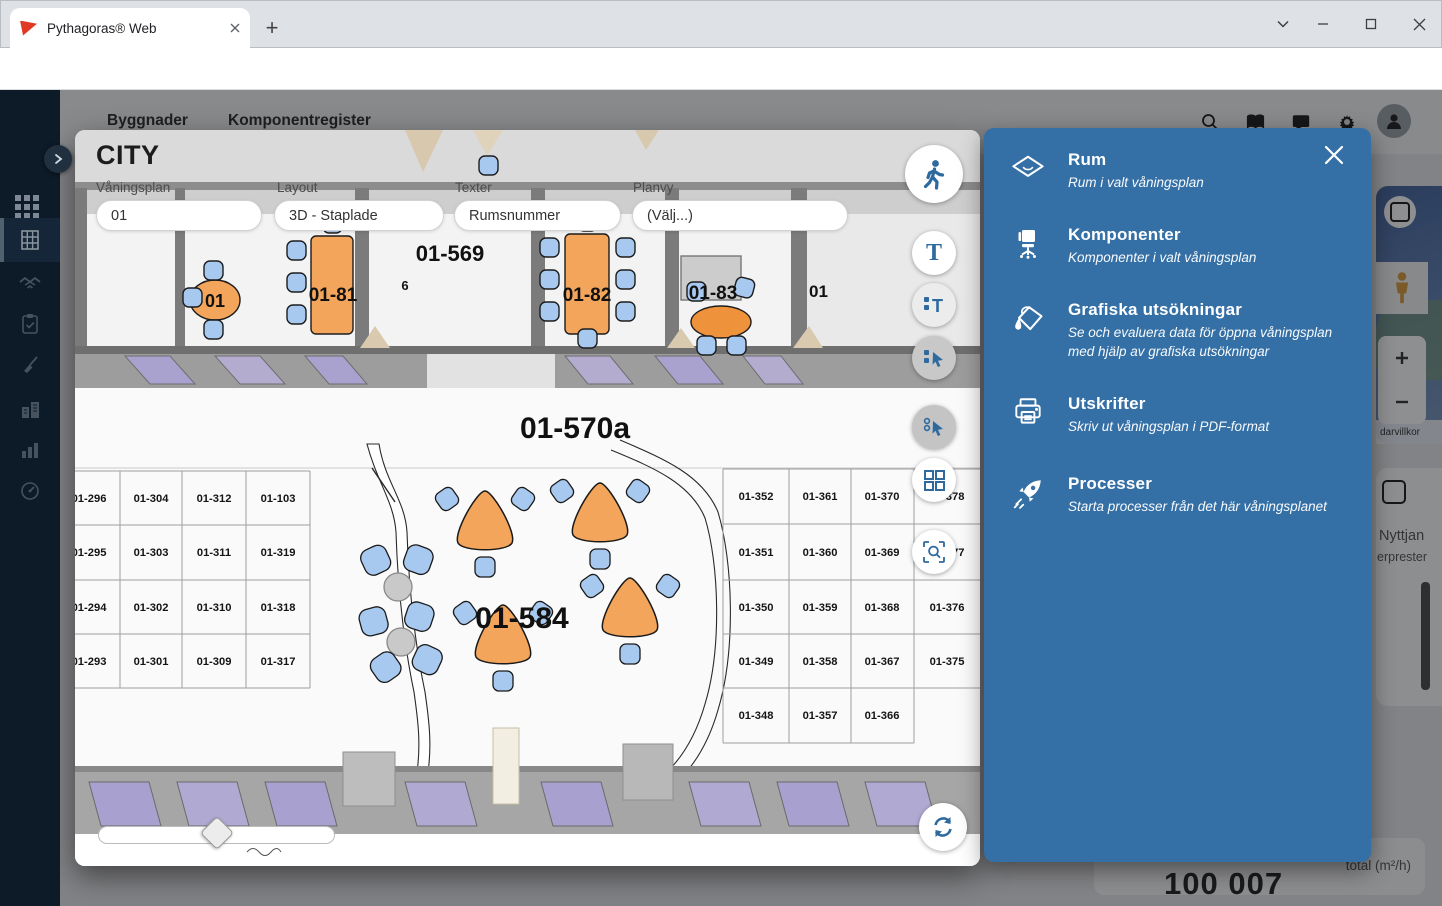 The height and width of the screenshot is (906, 1442). What do you see at coordinates (1162, 258) in the screenshot?
I see `panel-item-subtitle: Komponenter i valt våningsplan` at bounding box center [1162, 258].